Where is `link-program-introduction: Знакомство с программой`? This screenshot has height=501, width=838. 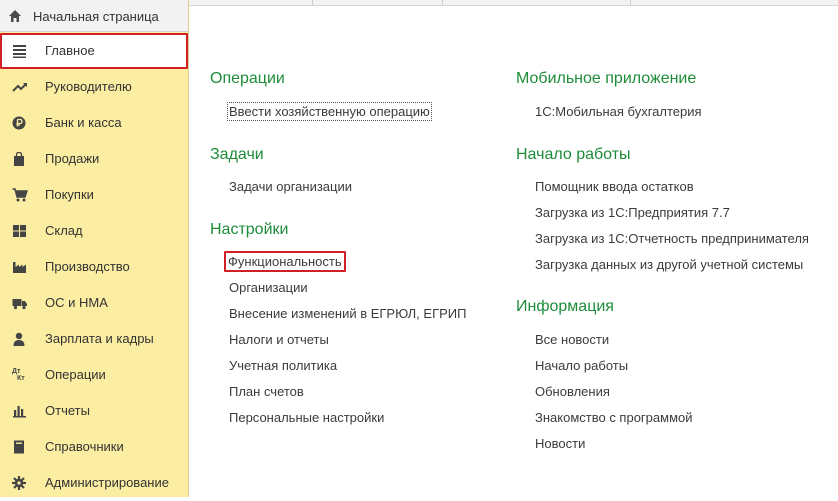
link-program-introduction: Знакомство с программой is located at coordinates (614, 417).